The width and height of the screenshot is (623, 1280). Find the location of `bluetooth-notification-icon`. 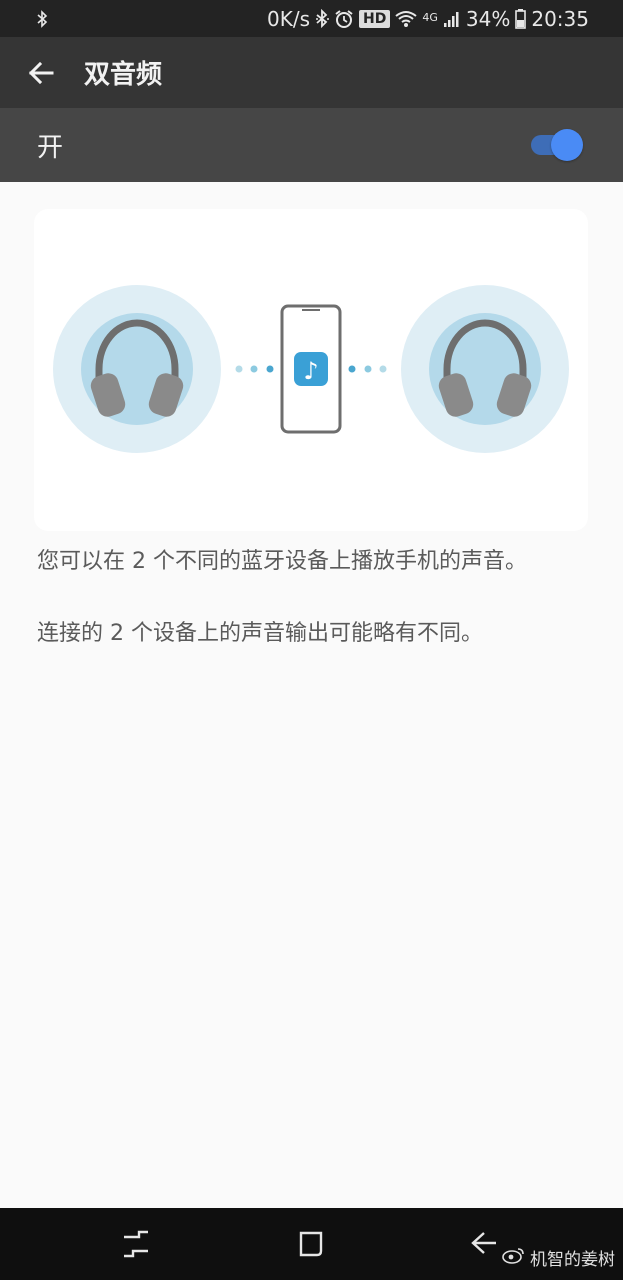

bluetooth-notification-icon is located at coordinates (42, 18).